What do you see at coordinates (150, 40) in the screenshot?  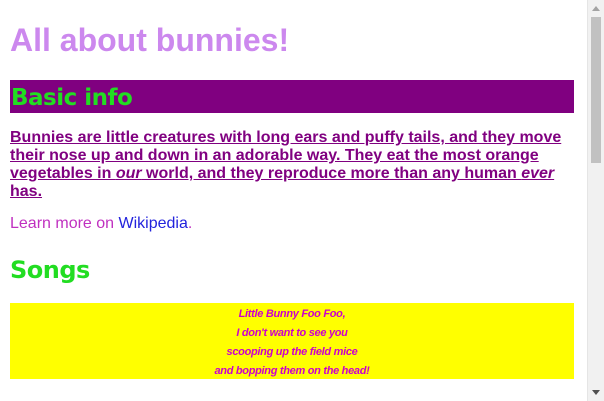 I see `page-title: All about bunnies!` at bounding box center [150, 40].